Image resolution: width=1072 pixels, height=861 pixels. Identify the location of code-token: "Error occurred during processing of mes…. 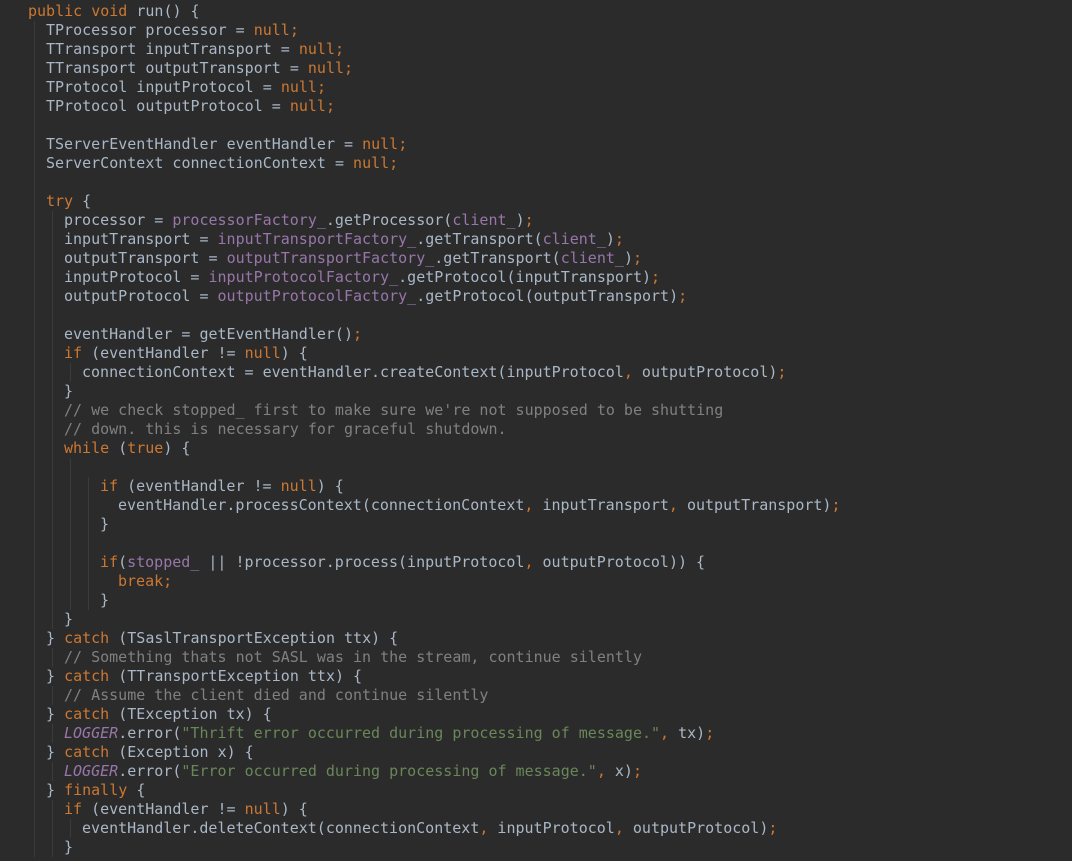
(389, 771).